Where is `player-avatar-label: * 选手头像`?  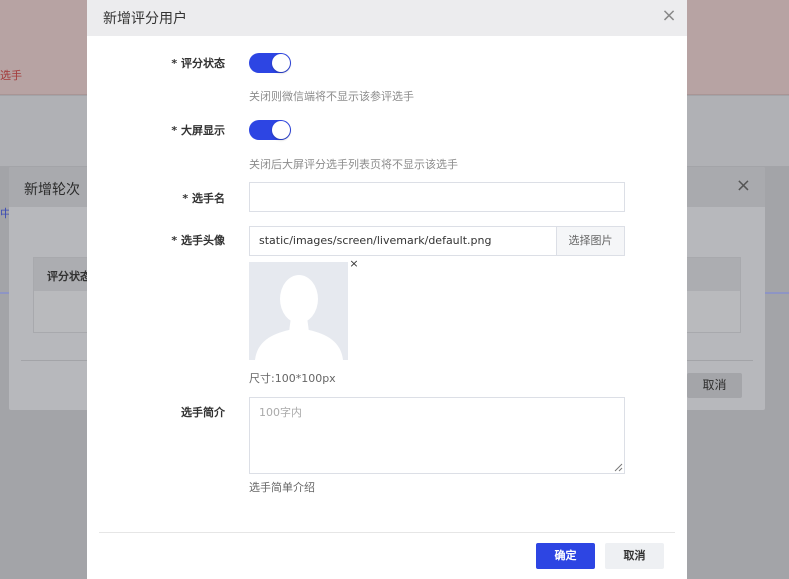
player-avatar-label: * 选手头像 is located at coordinates (198, 240).